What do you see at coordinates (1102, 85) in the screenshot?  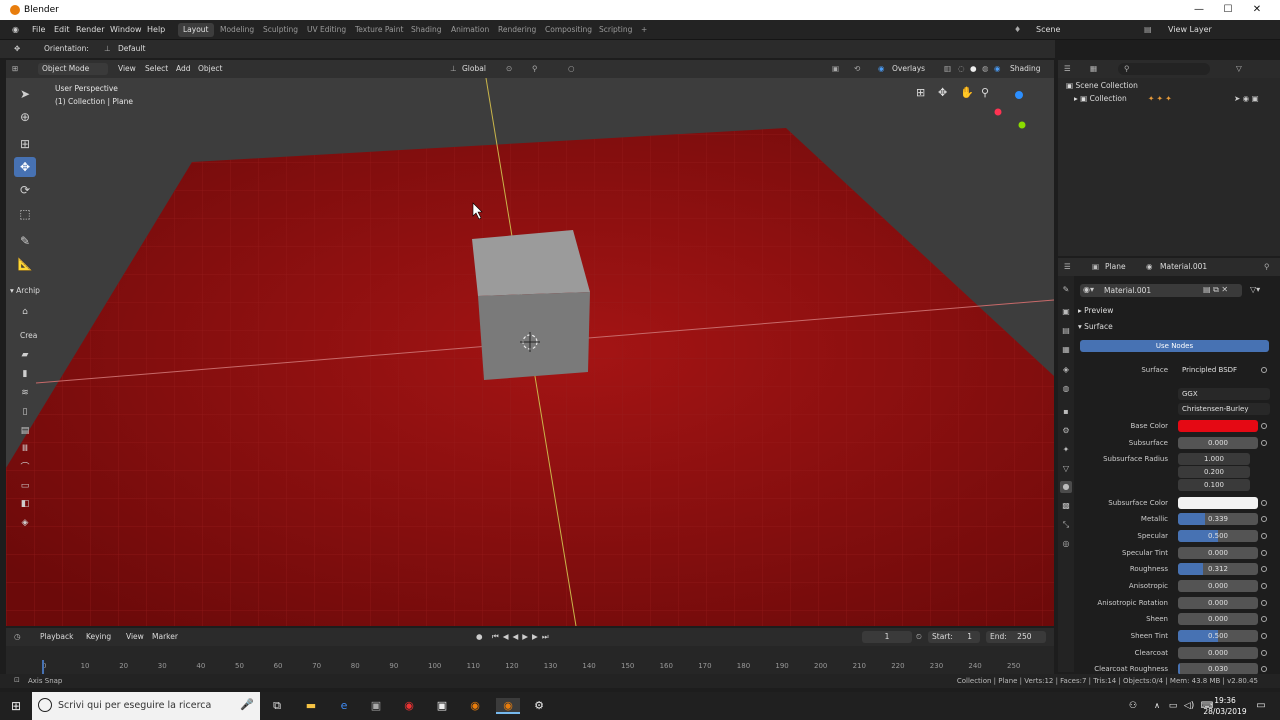 I see `scene-collection-row: ▣ Scene Collection` at bounding box center [1102, 85].